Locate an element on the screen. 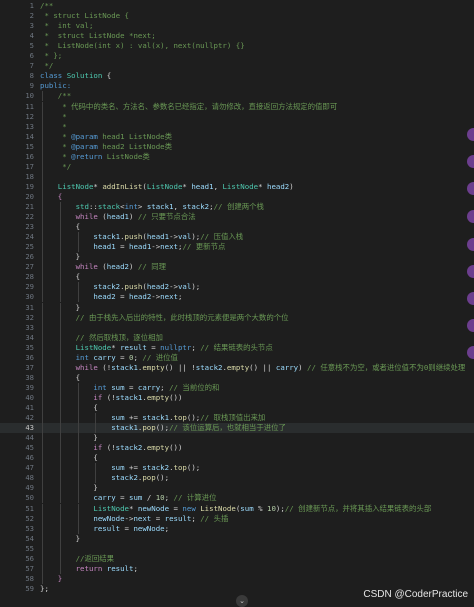  code-line: 34 // 然后取栈顶，逐位相加 is located at coordinates (237, 337).